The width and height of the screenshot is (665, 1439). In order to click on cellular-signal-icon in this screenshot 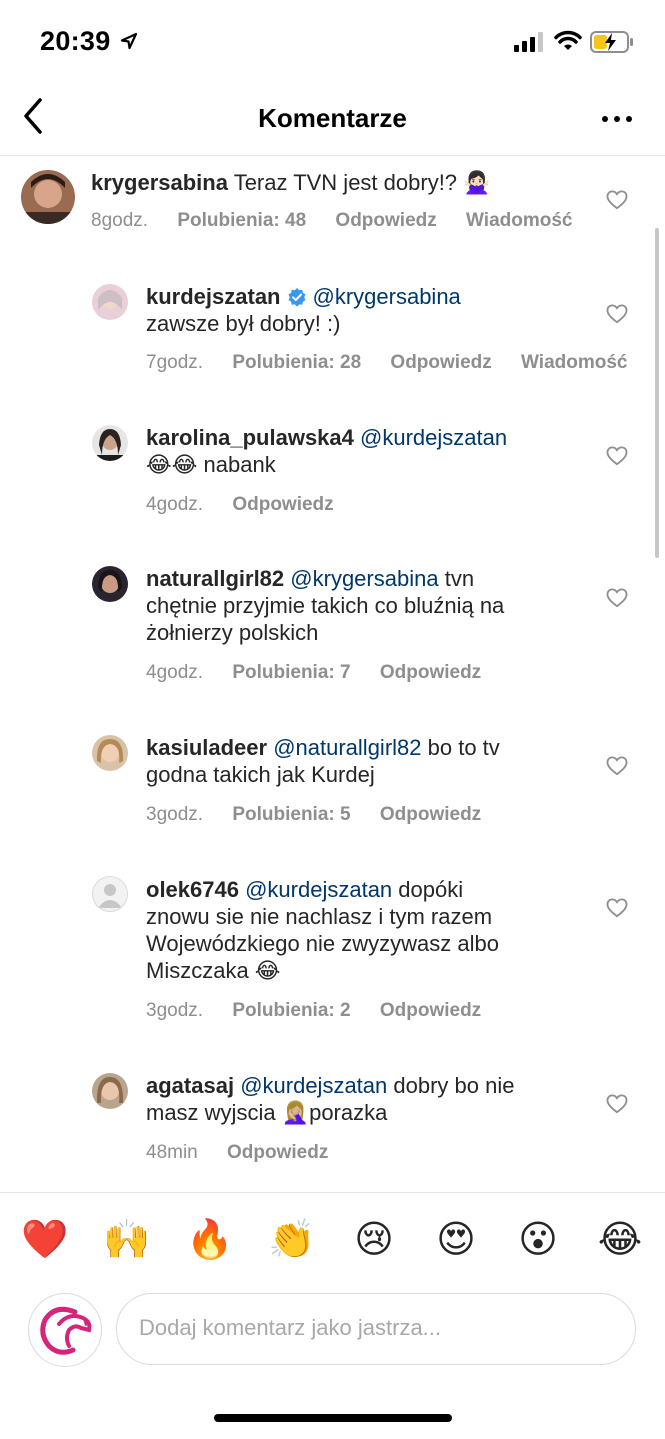, I will do `click(528, 42)`.